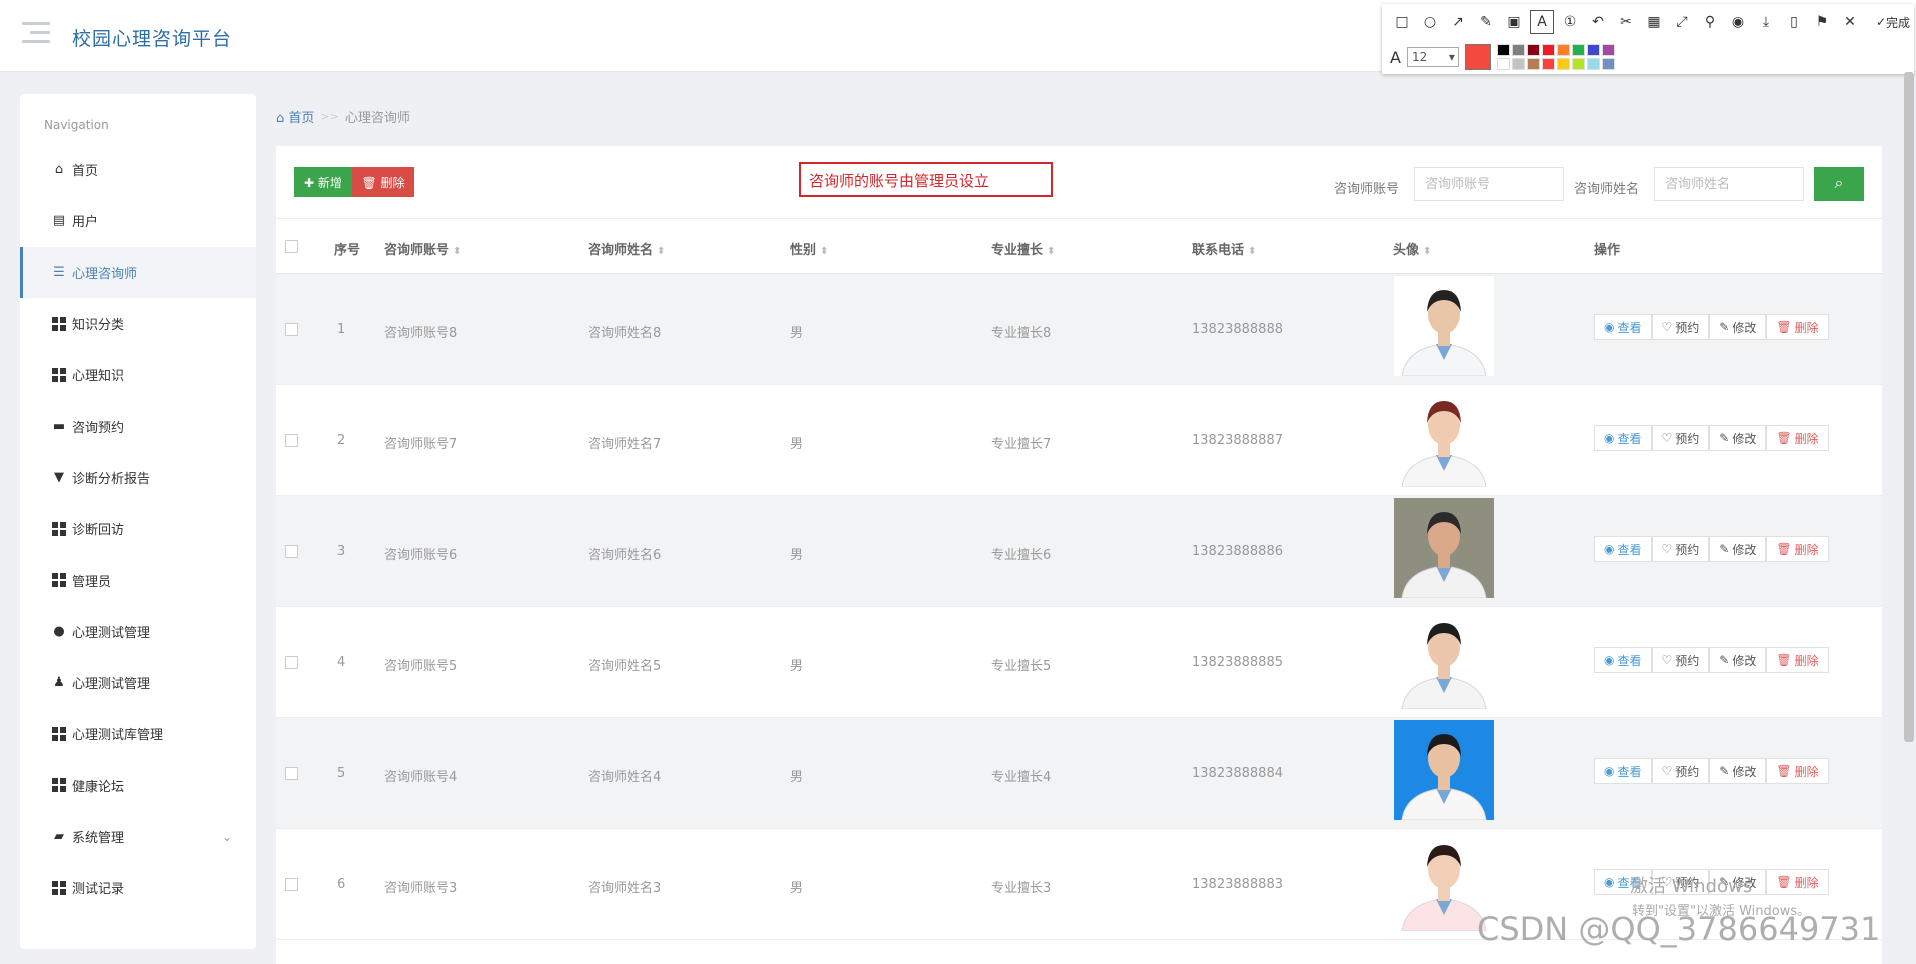  What do you see at coordinates (138, 733) in the screenshot?
I see `sidebar-item-11: 心理测试库管理` at bounding box center [138, 733].